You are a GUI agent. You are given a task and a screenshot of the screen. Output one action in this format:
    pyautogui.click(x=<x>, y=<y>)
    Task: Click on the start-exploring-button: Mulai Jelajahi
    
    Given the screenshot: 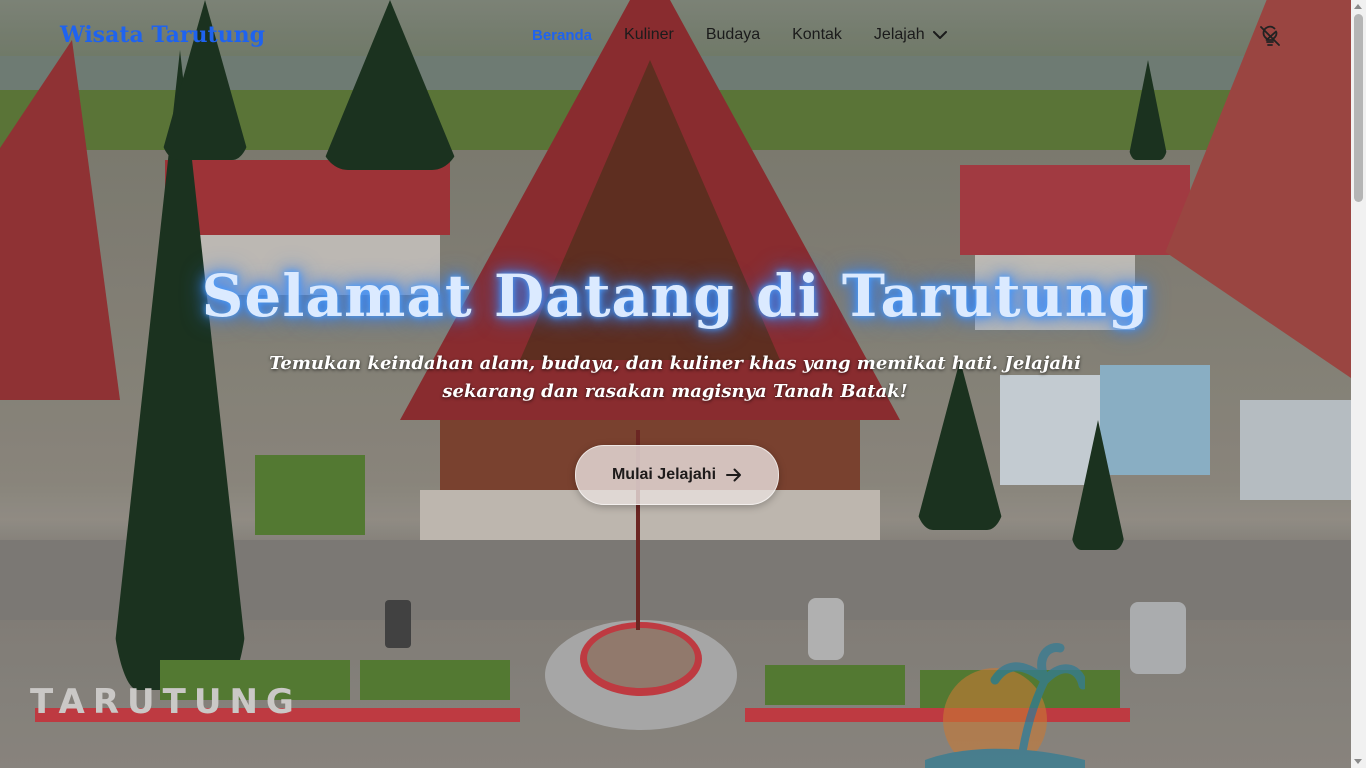 What is the action you would take?
    pyautogui.click(x=677, y=475)
    